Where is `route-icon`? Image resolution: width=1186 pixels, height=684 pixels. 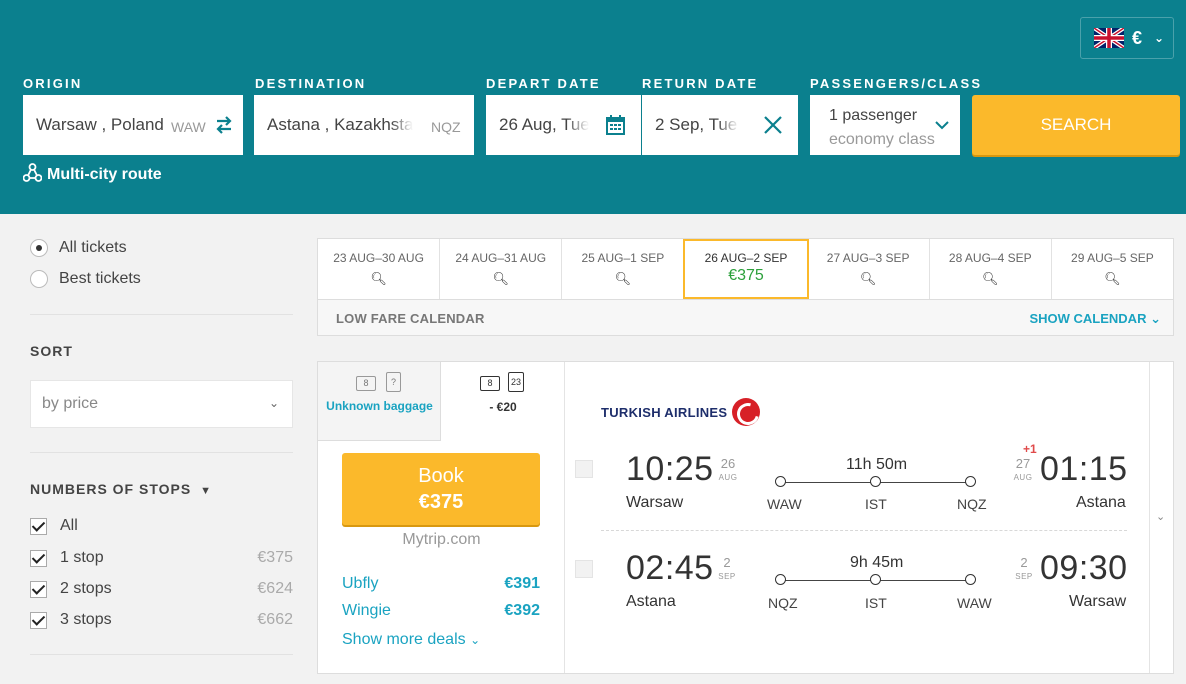 route-icon is located at coordinates (32, 175).